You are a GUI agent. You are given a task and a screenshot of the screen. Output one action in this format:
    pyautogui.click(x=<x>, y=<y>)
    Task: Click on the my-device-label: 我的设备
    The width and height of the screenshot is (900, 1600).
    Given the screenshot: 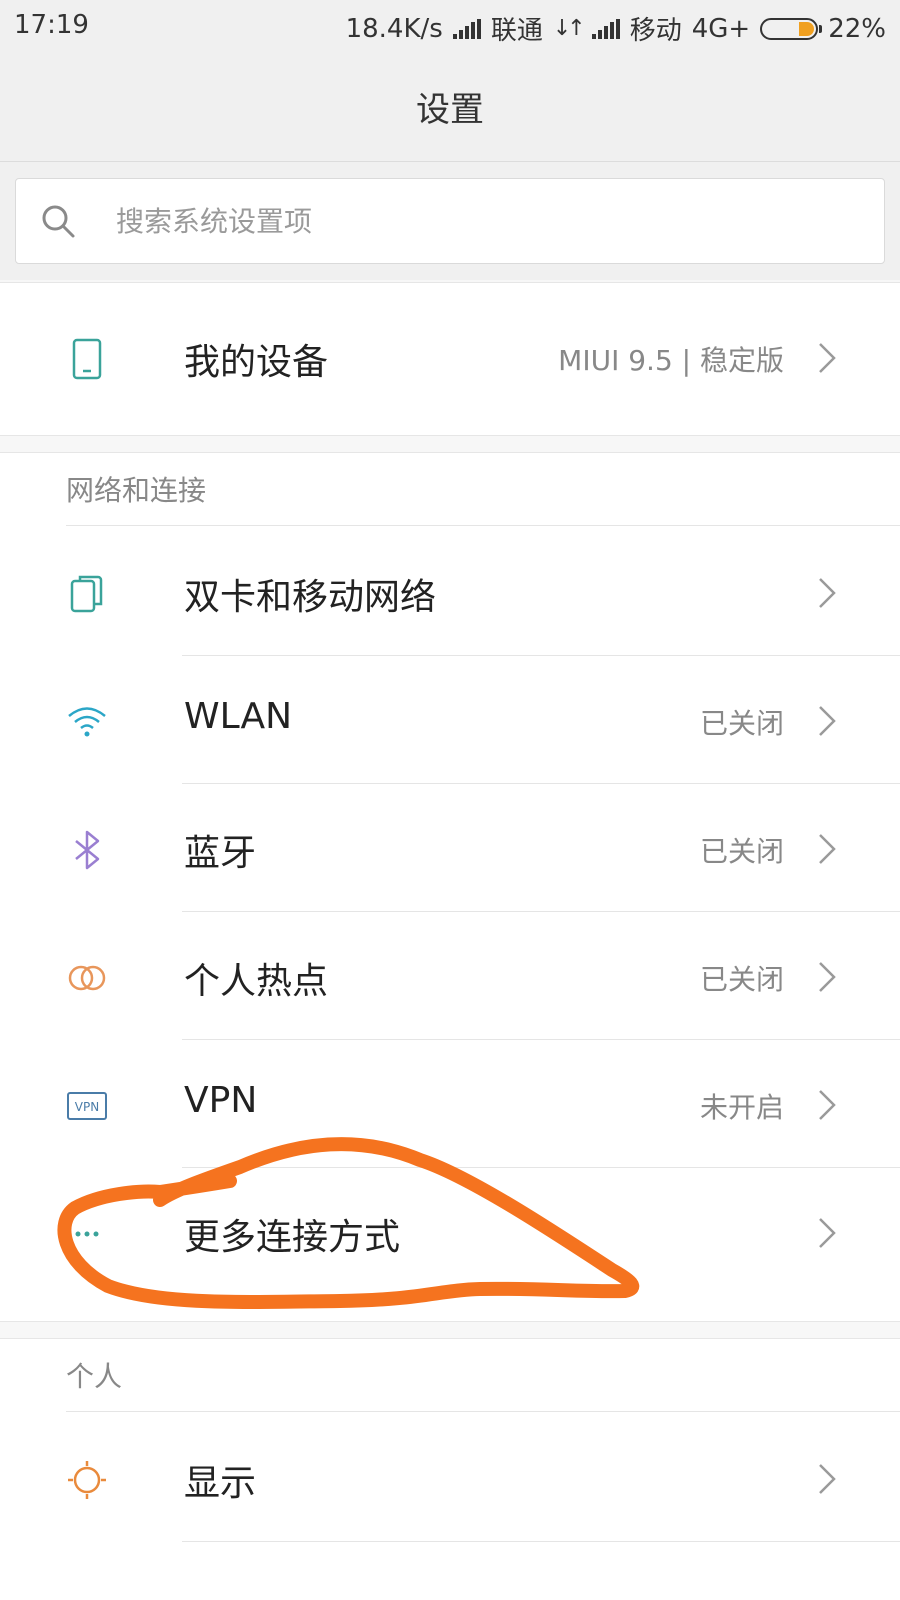 What is the action you would take?
    pyautogui.click(x=256, y=362)
    